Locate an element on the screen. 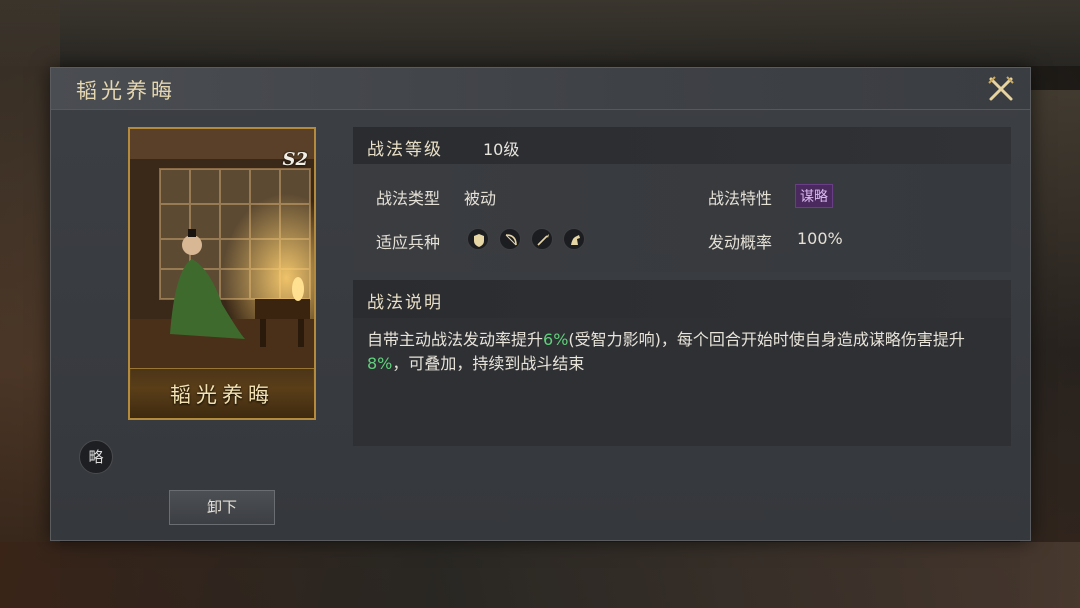 Image resolution: width=1080 pixels, height=608 pixels. background-bottom is located at coordinates (540, 575).